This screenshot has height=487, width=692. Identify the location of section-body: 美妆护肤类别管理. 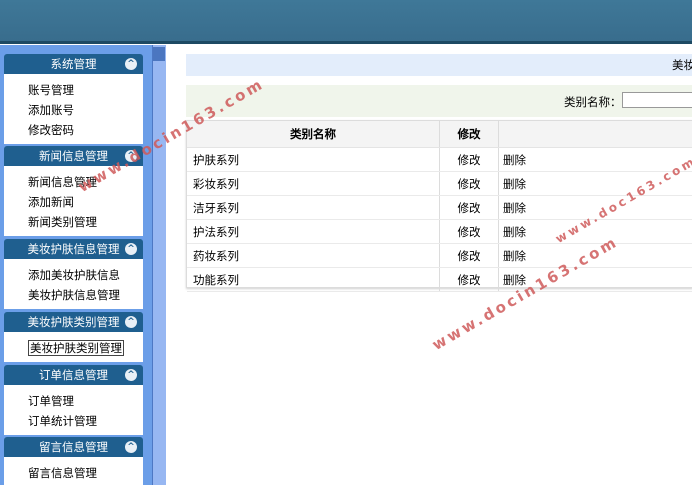
(73, 347).